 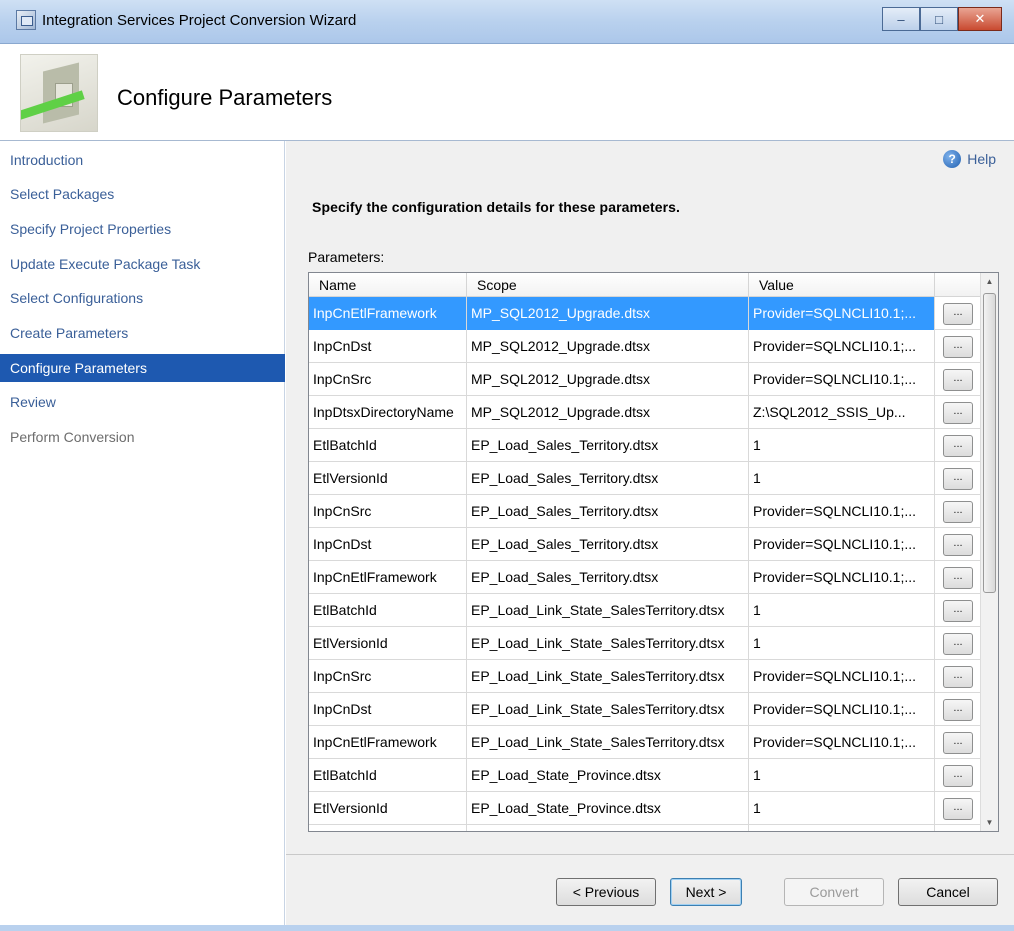 I want to click on sidebar-item-select-configurations: Select Configurations, so click(x=142, y=298).